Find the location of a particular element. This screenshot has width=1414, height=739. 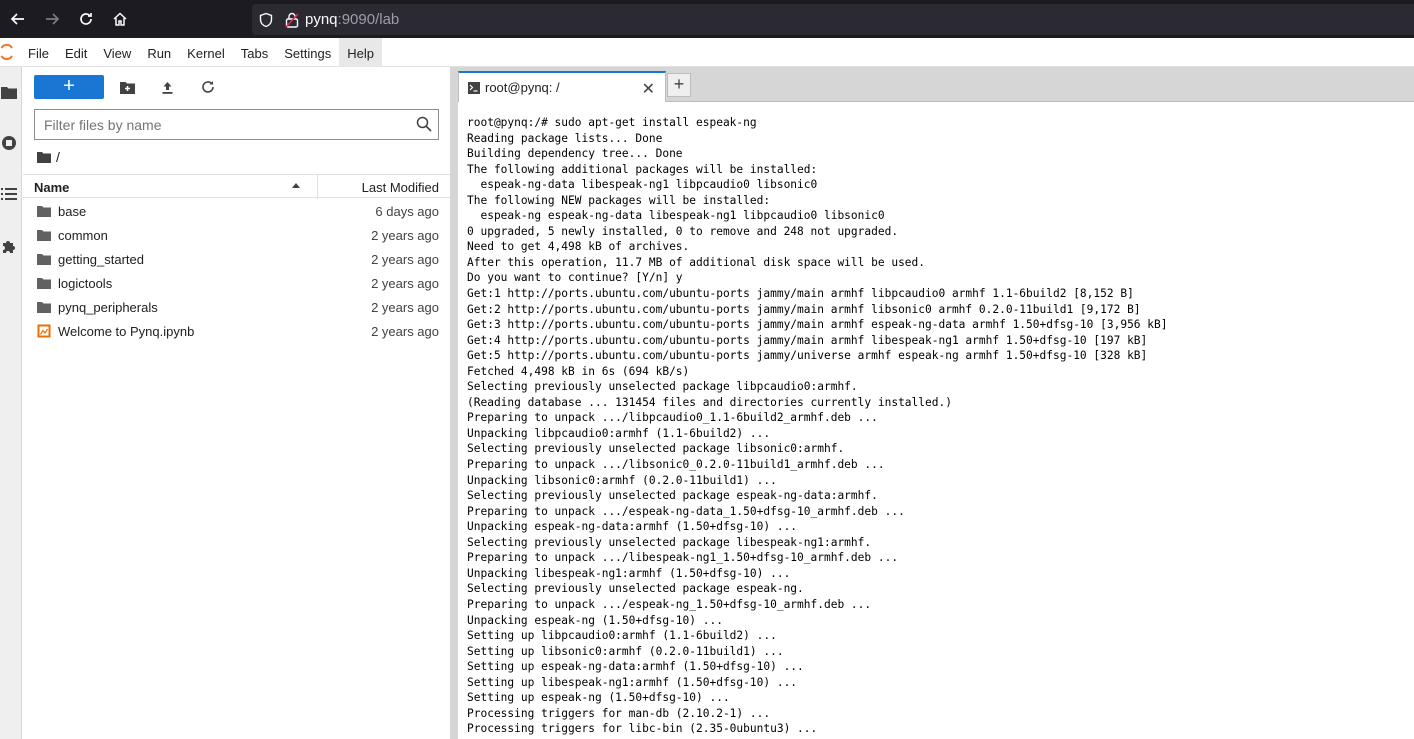

list-icon is located at coordinates (9, 194).